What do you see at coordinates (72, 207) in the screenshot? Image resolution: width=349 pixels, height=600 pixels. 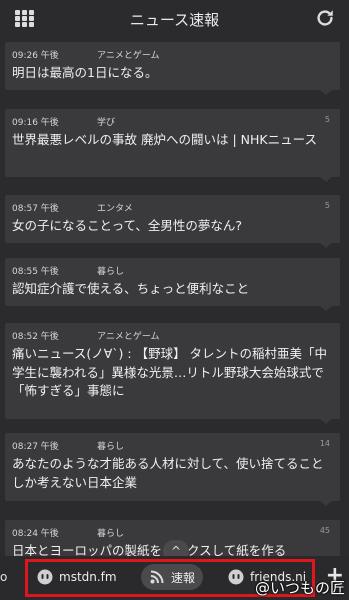 I see `card-meta: 08:57 午後 エンタメ` at bounding box center [72, 207].